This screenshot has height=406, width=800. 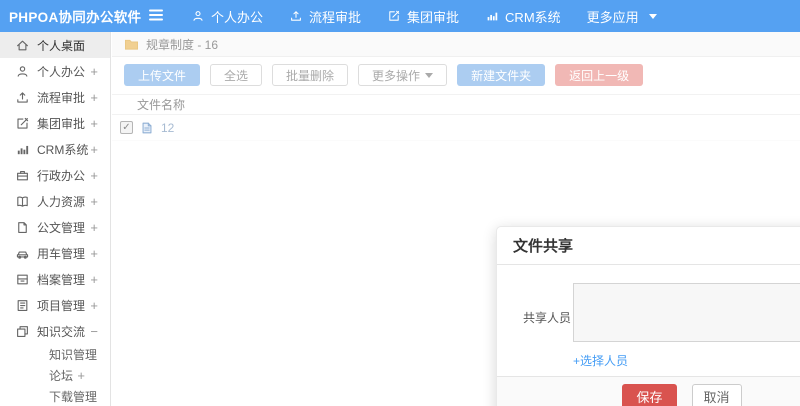 What do you see at coordinates (73, 397) in the screenshot?
I see `sidebar-subitem-label: 下载管理` at bounding box center [73, 397].